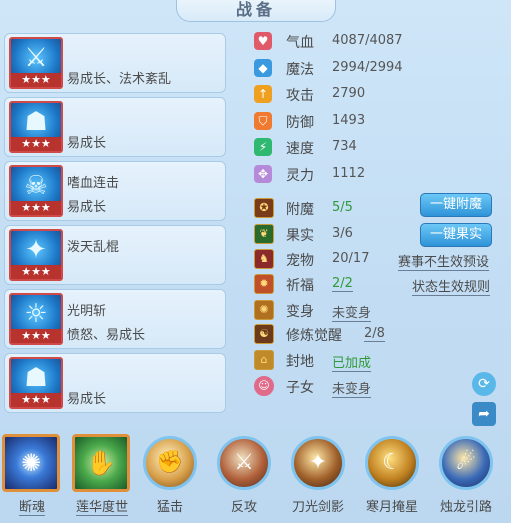  I want to click on skill-fangong: ⚔ 反攻, so click(244, 477).